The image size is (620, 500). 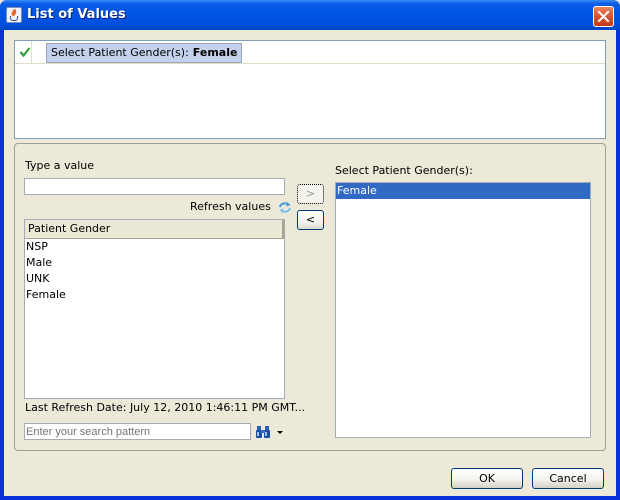 I want to click on type-value-label: Type a value, so click(x=60, y=165).